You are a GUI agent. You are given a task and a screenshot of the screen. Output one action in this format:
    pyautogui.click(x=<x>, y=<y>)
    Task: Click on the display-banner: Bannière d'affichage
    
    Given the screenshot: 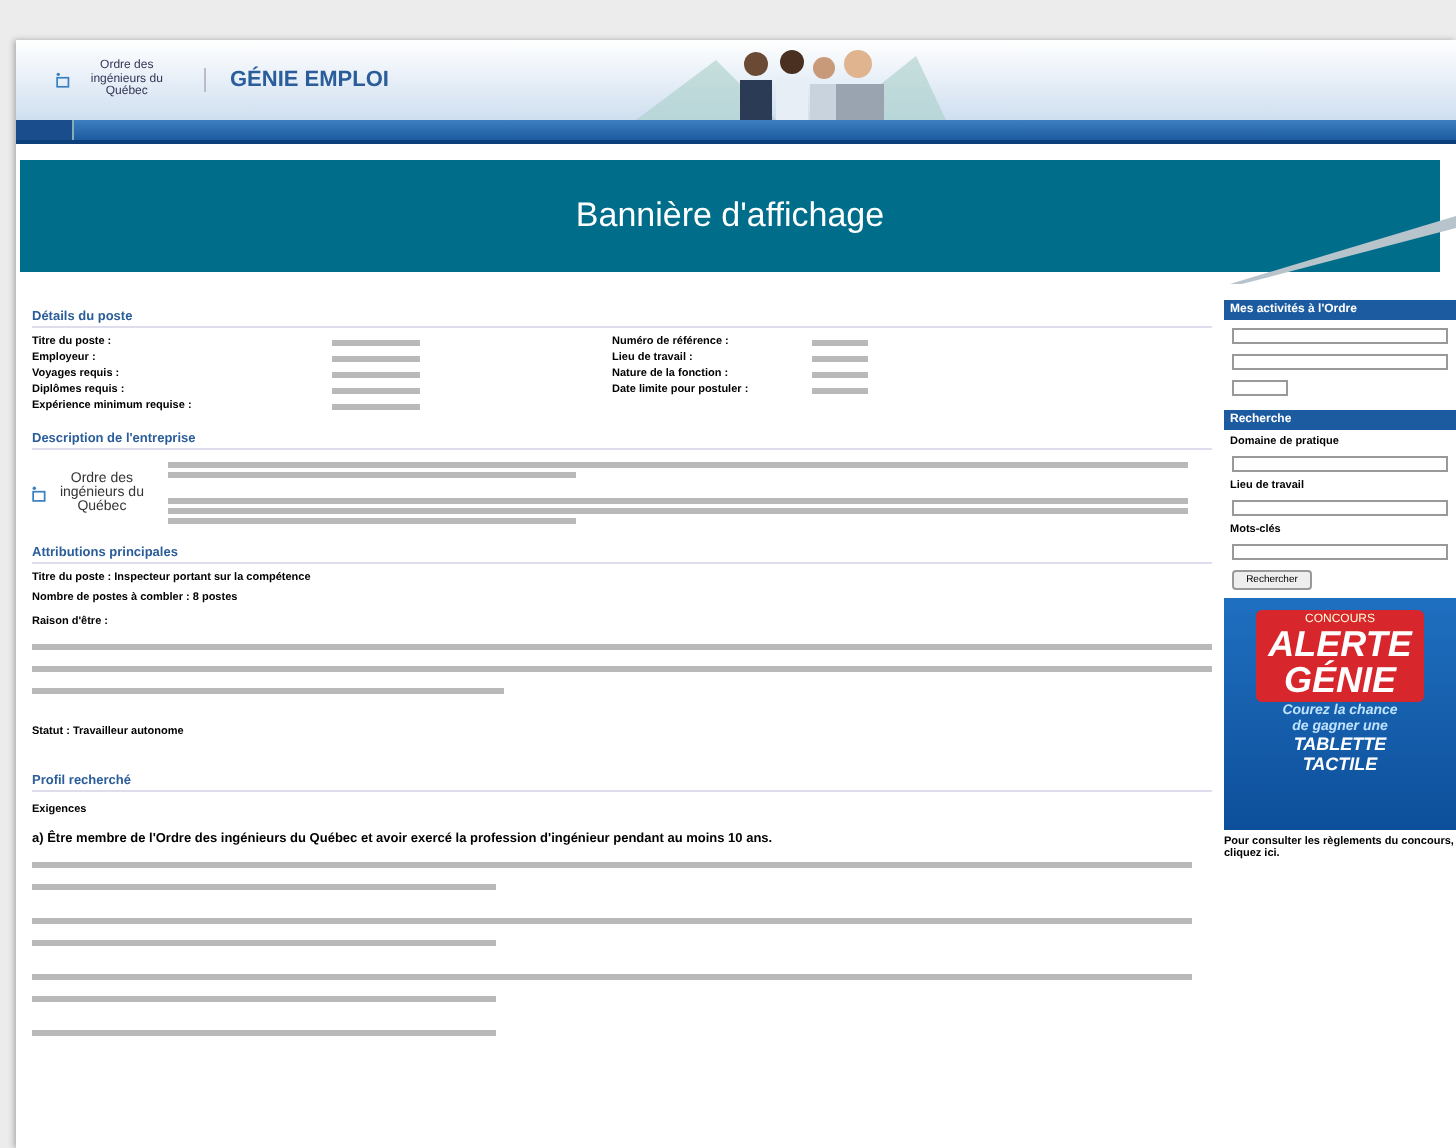 What is the action you would take?
    pyautogui.click(x=730, y=216)
    